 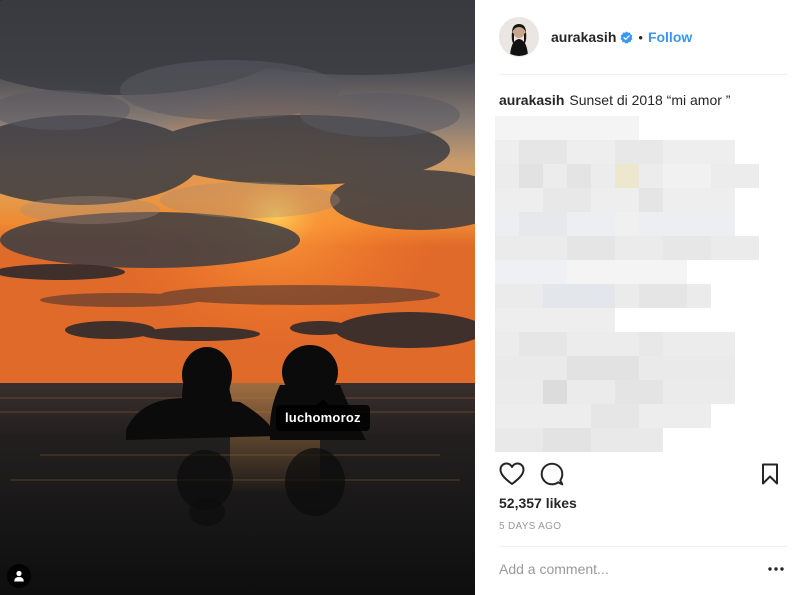 I want to click on more-options-button, so click(x=776, y=569).